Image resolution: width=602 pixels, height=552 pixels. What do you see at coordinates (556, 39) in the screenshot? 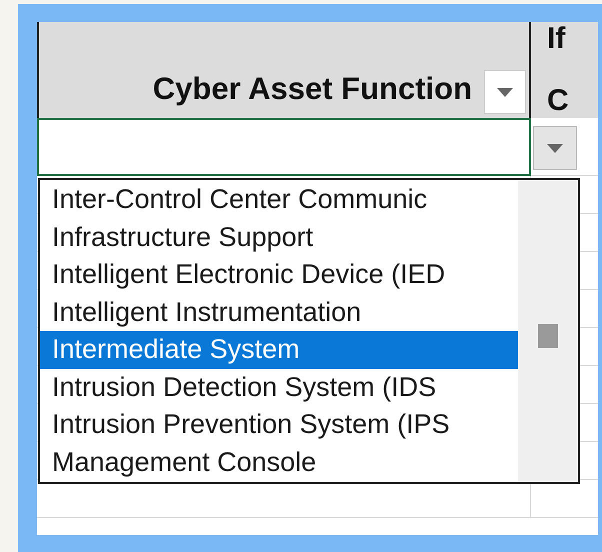
I see `header-label: If` at bounding box center [556, 39].